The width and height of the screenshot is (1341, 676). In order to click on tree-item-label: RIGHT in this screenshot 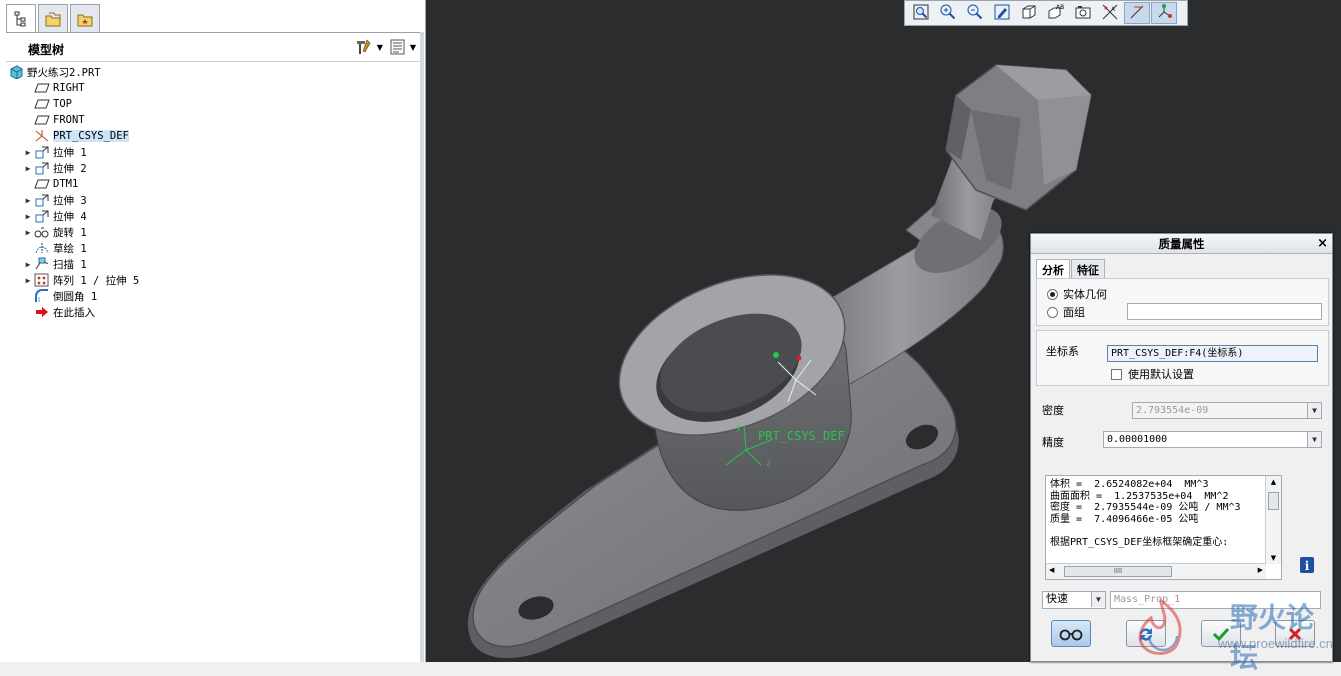, I will do `click(69, 88)`.